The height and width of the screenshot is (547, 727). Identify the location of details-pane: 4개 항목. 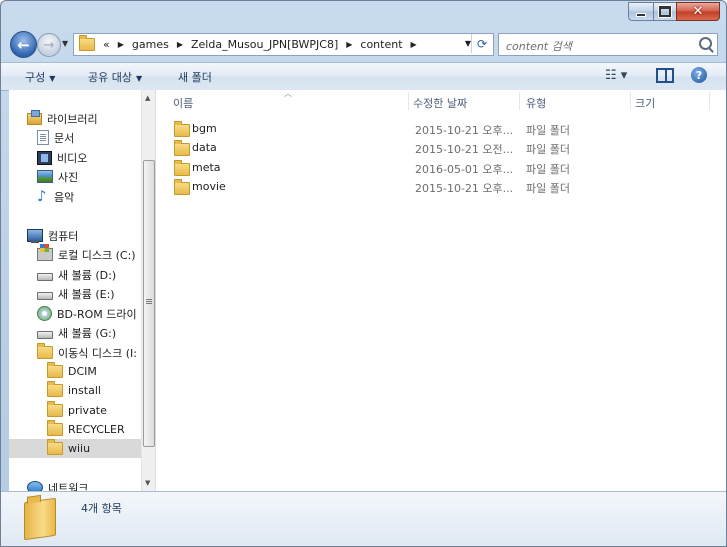
(363, 518).